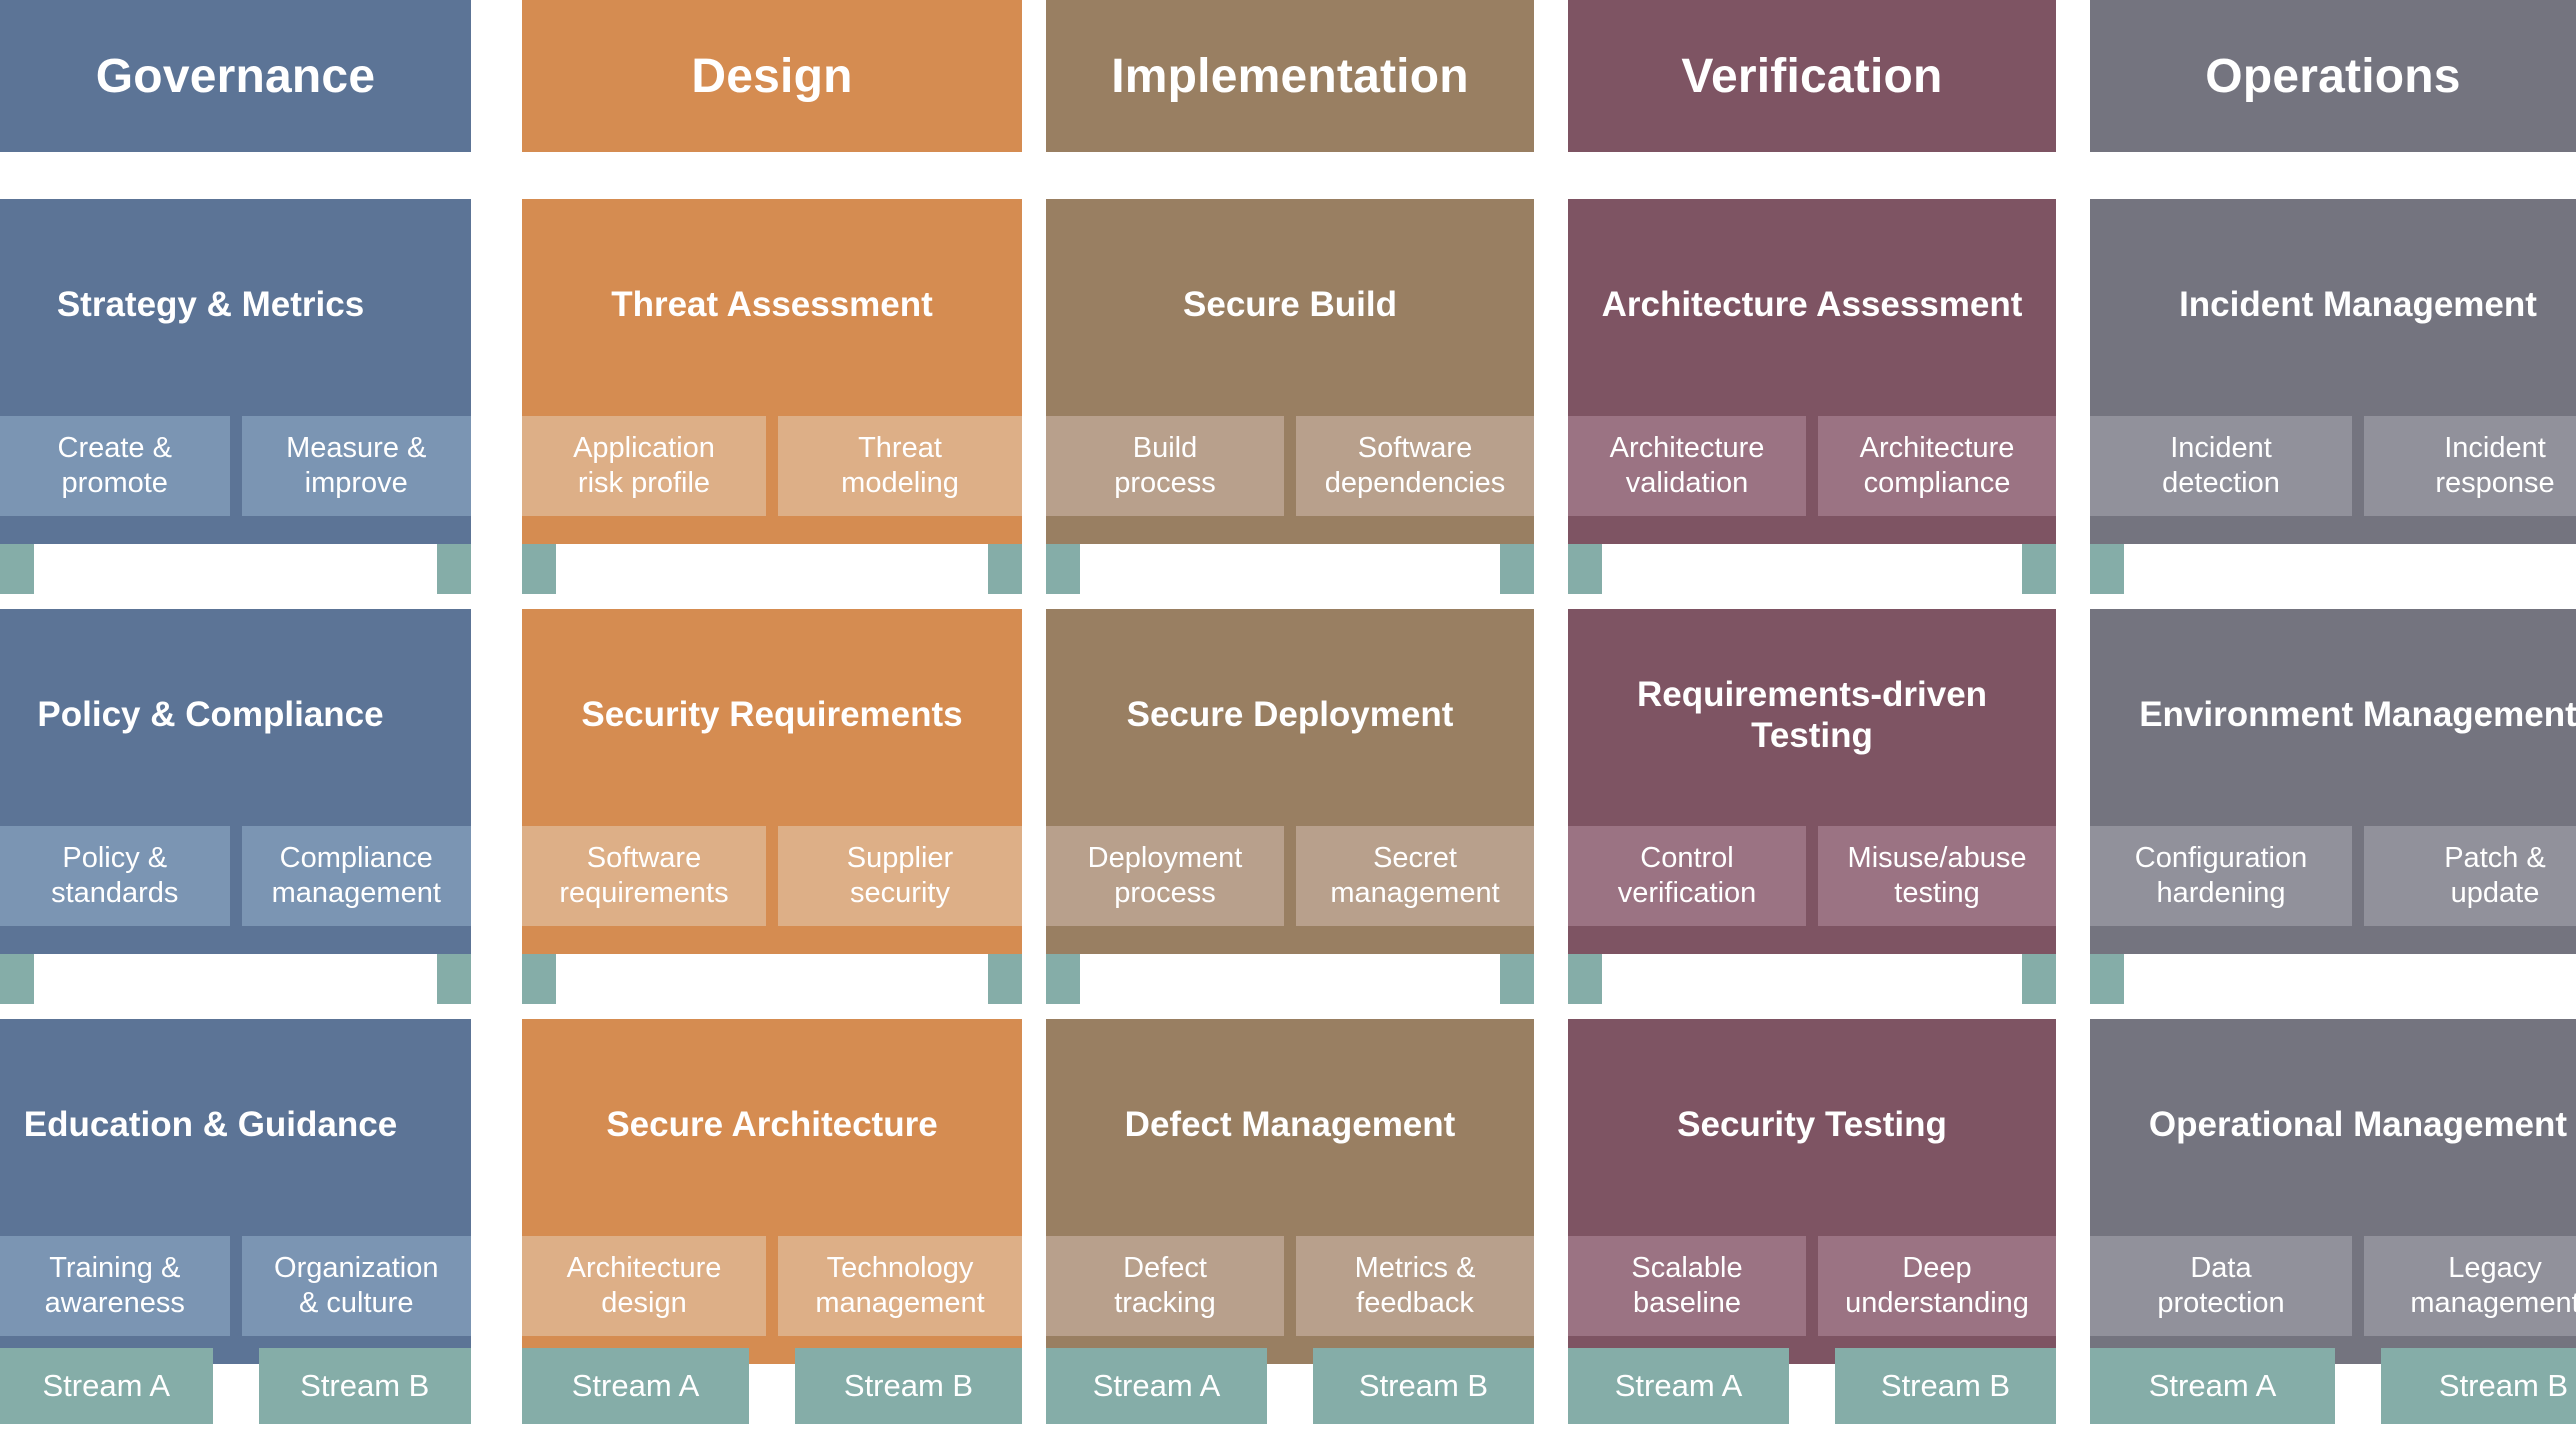  Describe the element at coordinates (900, 1286) in the screenshot. I see `stream-box: Technology management` at that location.